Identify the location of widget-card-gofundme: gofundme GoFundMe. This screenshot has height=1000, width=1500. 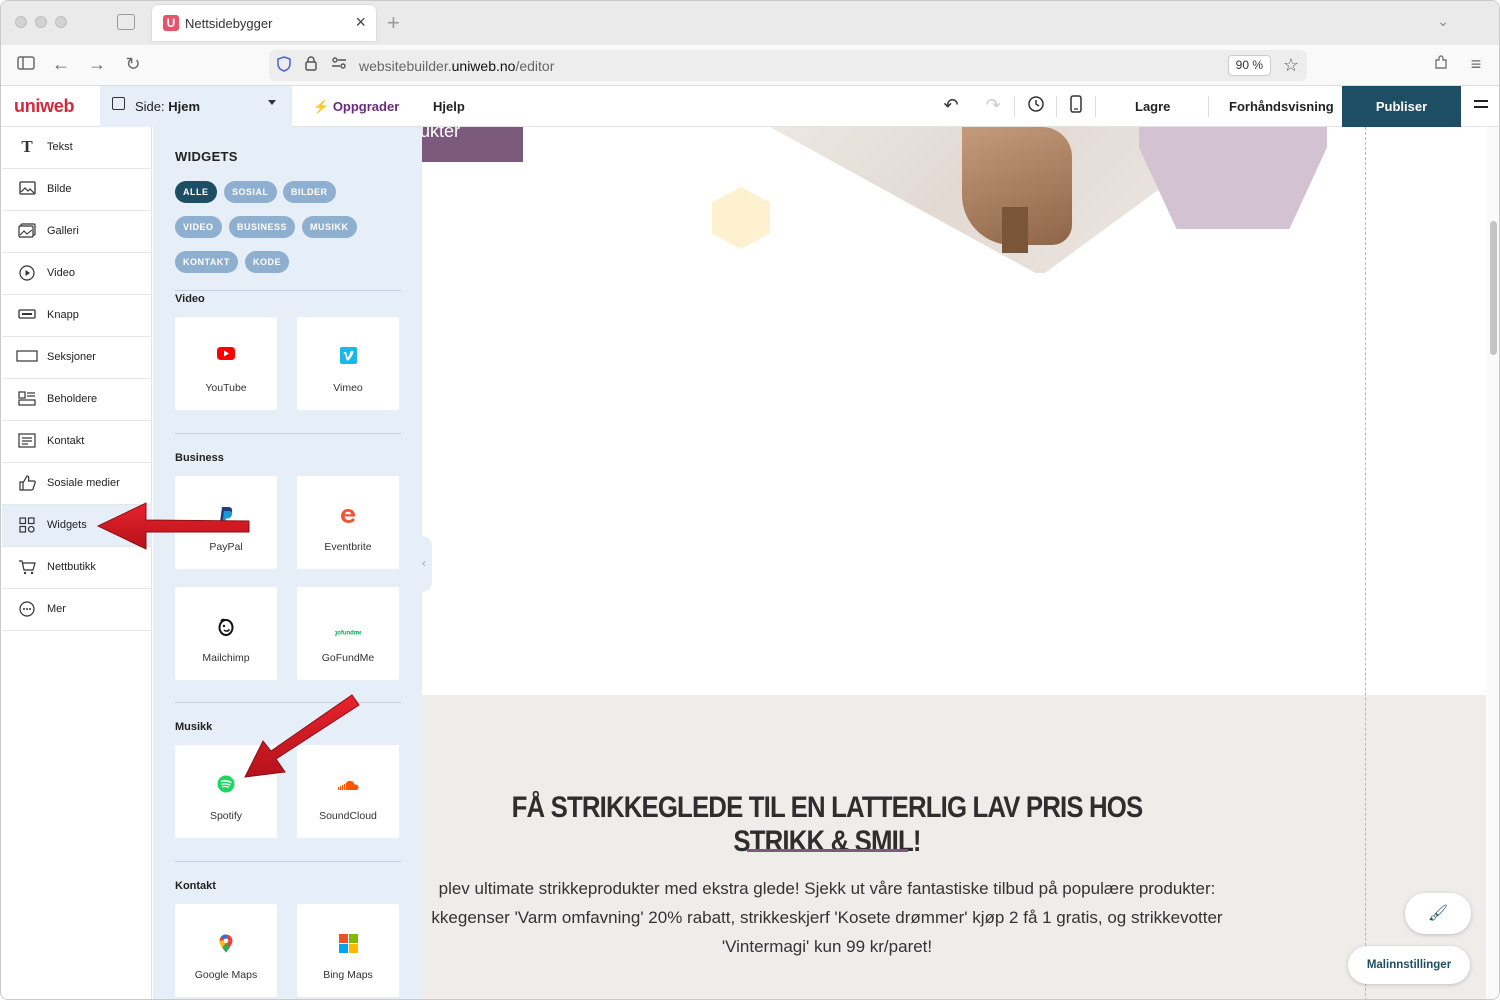
(348, 633).